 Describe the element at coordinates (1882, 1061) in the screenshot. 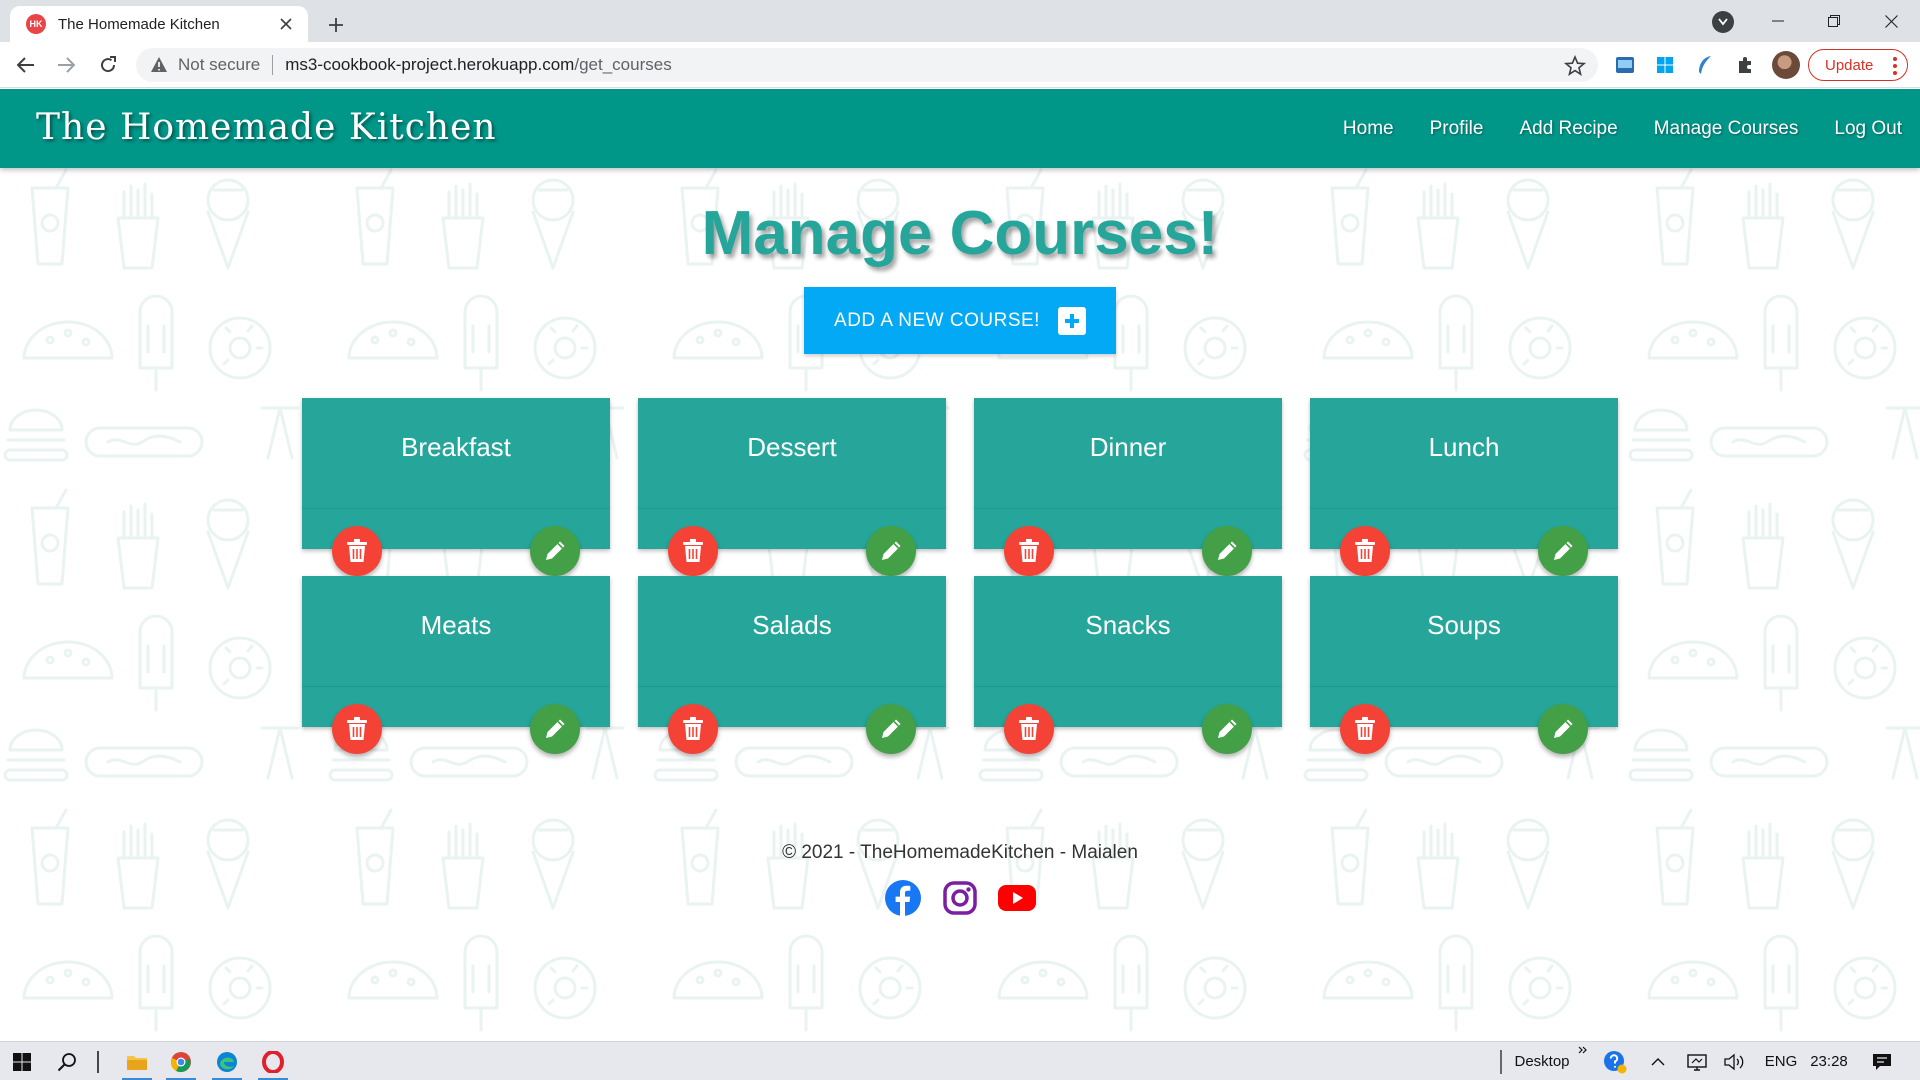

I see `notifications-icon` at that location.